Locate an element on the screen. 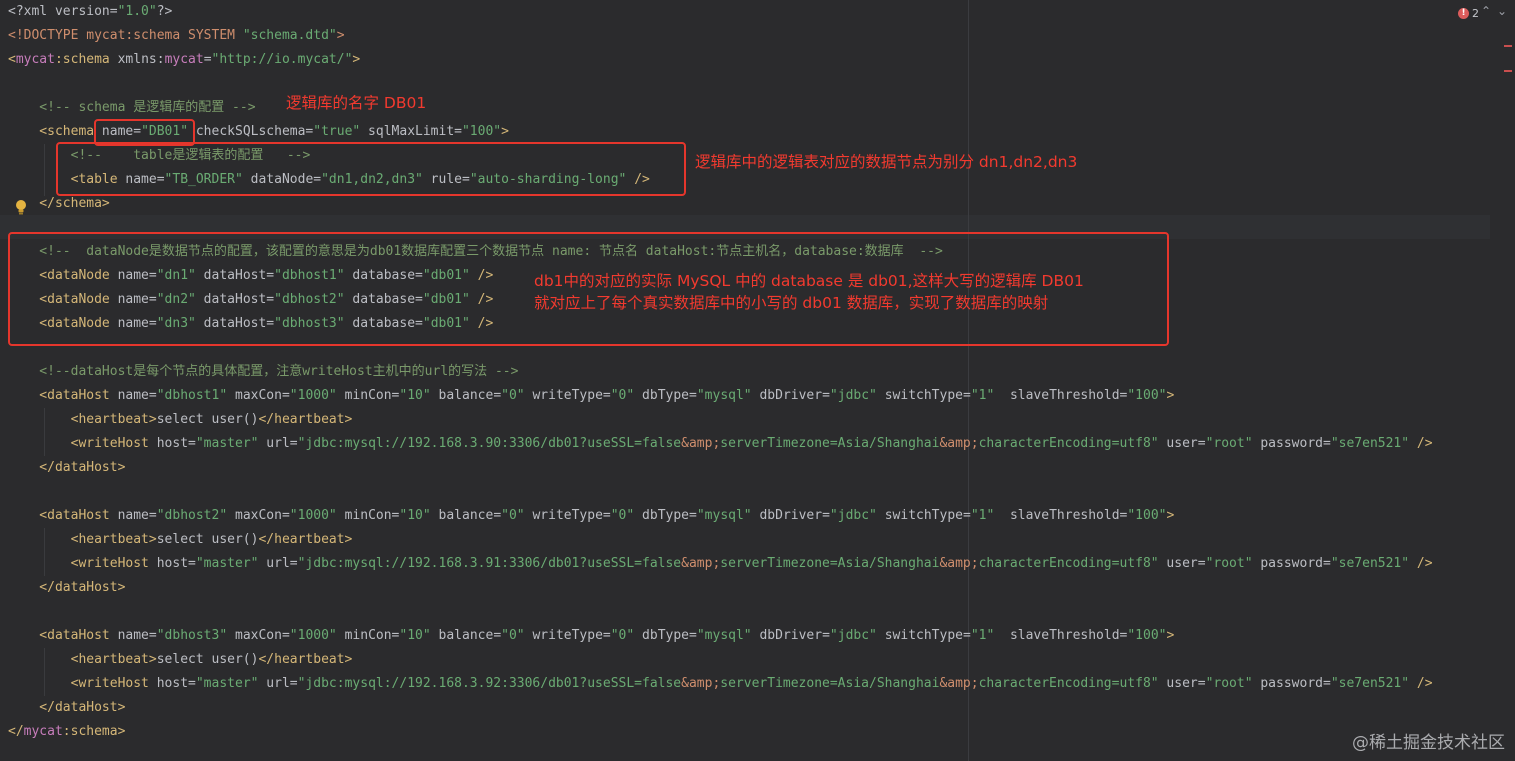  attribute-value: "dn1,dn2,dn3" is located at coordinates (372, 179).